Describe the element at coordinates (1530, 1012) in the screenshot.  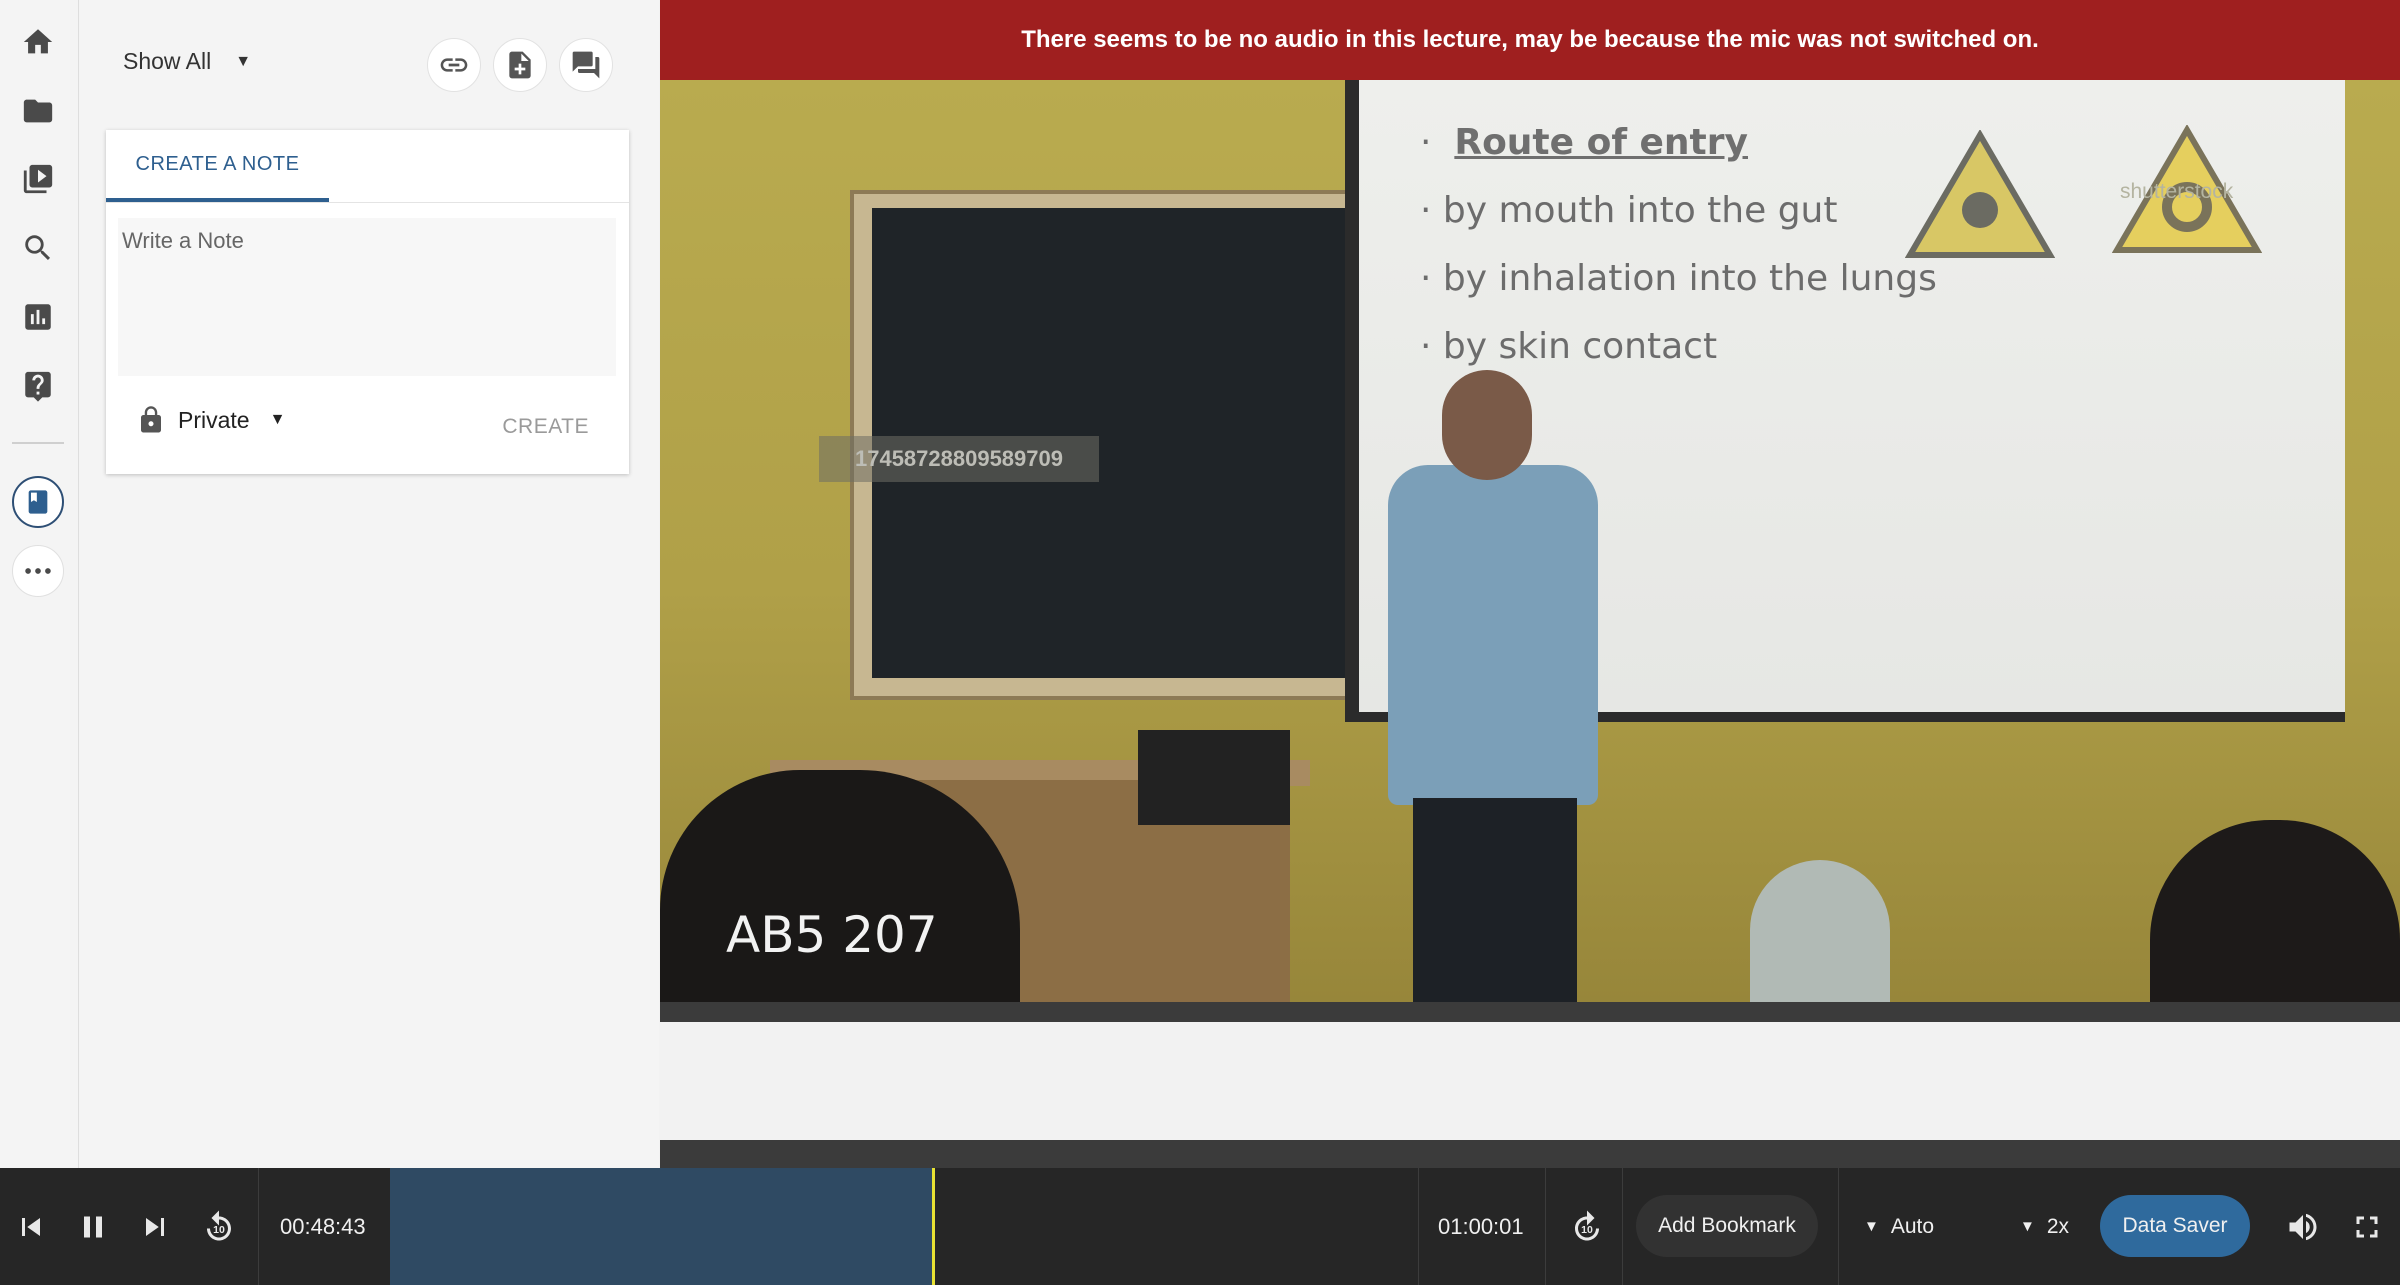
I see `video-bottom-strip` at that location.